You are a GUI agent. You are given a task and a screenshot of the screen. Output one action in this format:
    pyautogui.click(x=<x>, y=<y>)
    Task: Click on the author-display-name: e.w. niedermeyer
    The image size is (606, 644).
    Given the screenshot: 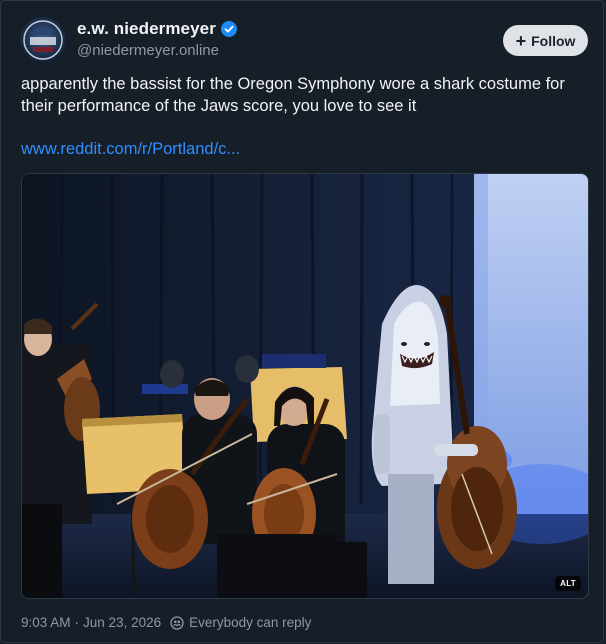 What is the action you would take?
    pyautogui.click(x=146, y=29)
    